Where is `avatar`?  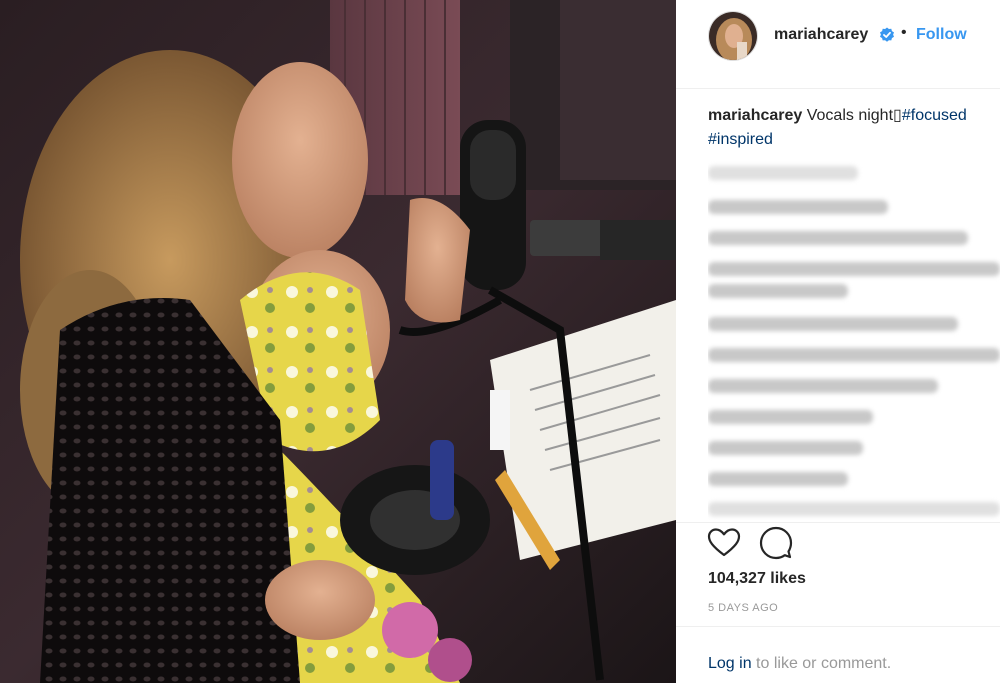 avatar is located at coordinates (733, 36).